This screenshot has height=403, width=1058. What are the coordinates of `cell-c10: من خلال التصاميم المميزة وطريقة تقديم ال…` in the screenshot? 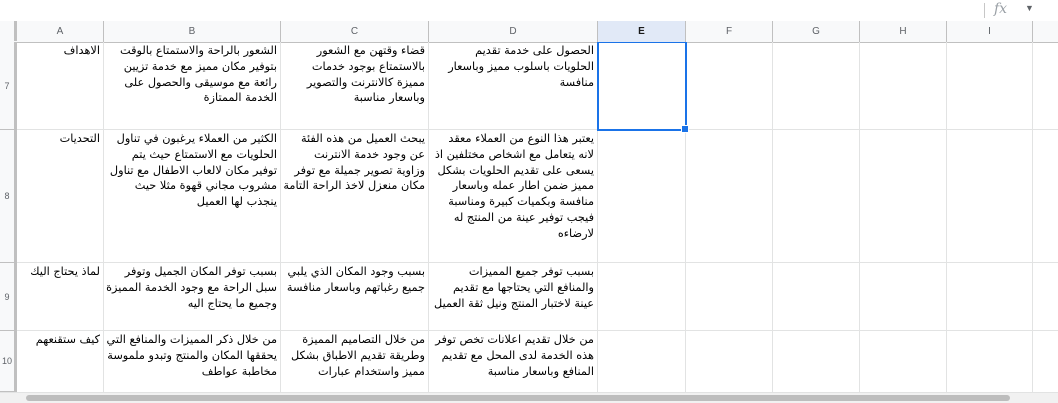 It's located at (355, 361).